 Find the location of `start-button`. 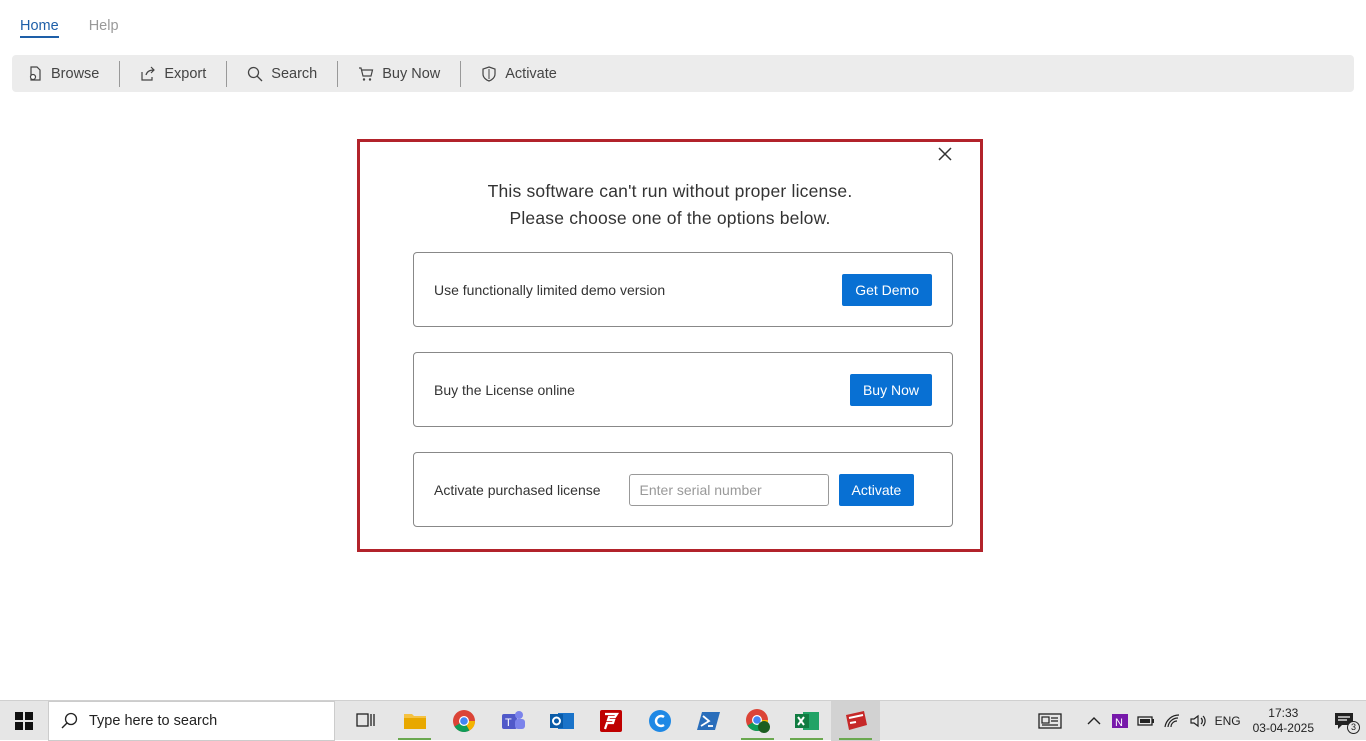

start-button is located at coordinates (24, 721).